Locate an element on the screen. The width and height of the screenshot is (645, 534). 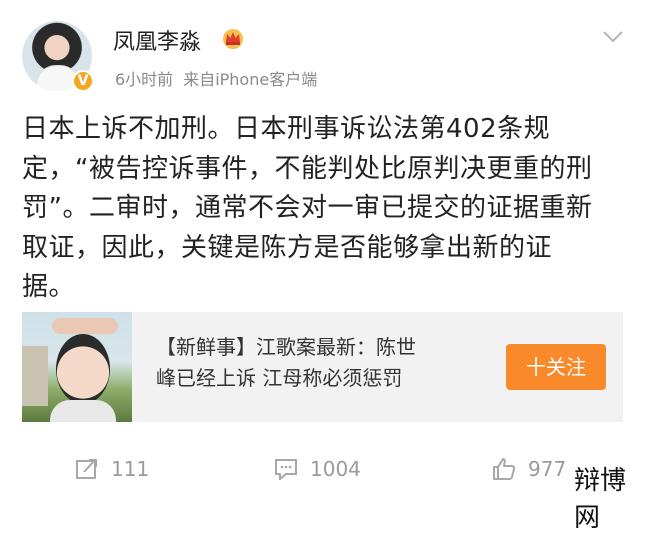
post-text-line: 罚”。二审时，通常不会对一审已提交的证据重新 is located at coordinates (307, 208).